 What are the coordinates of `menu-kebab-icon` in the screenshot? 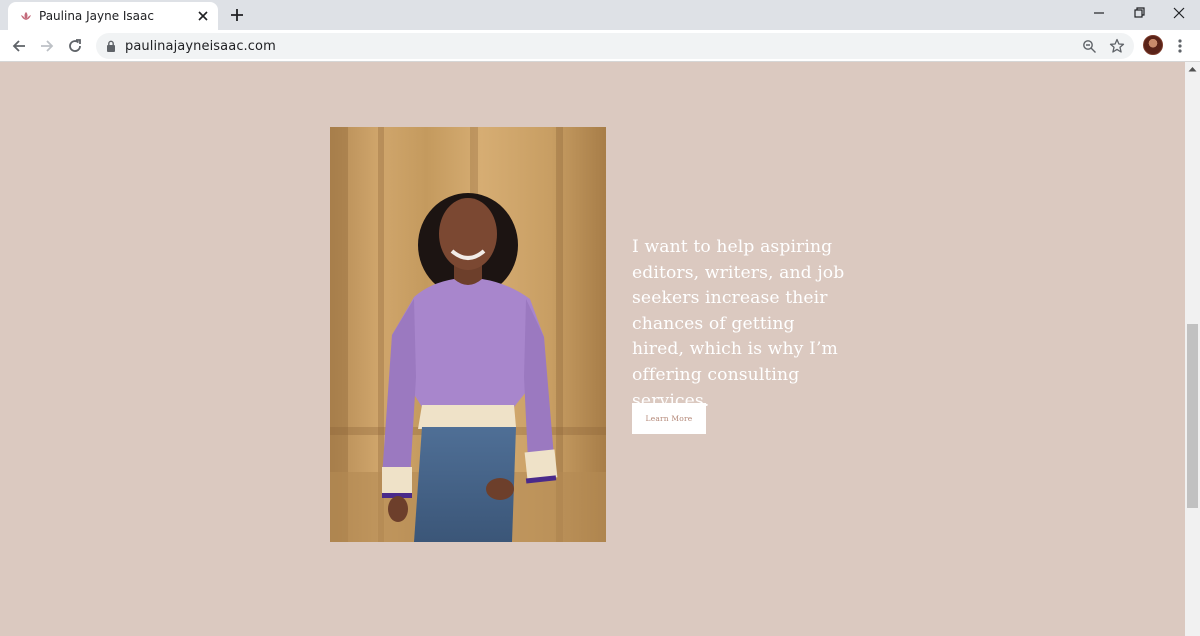 It's located at (1180, 46).